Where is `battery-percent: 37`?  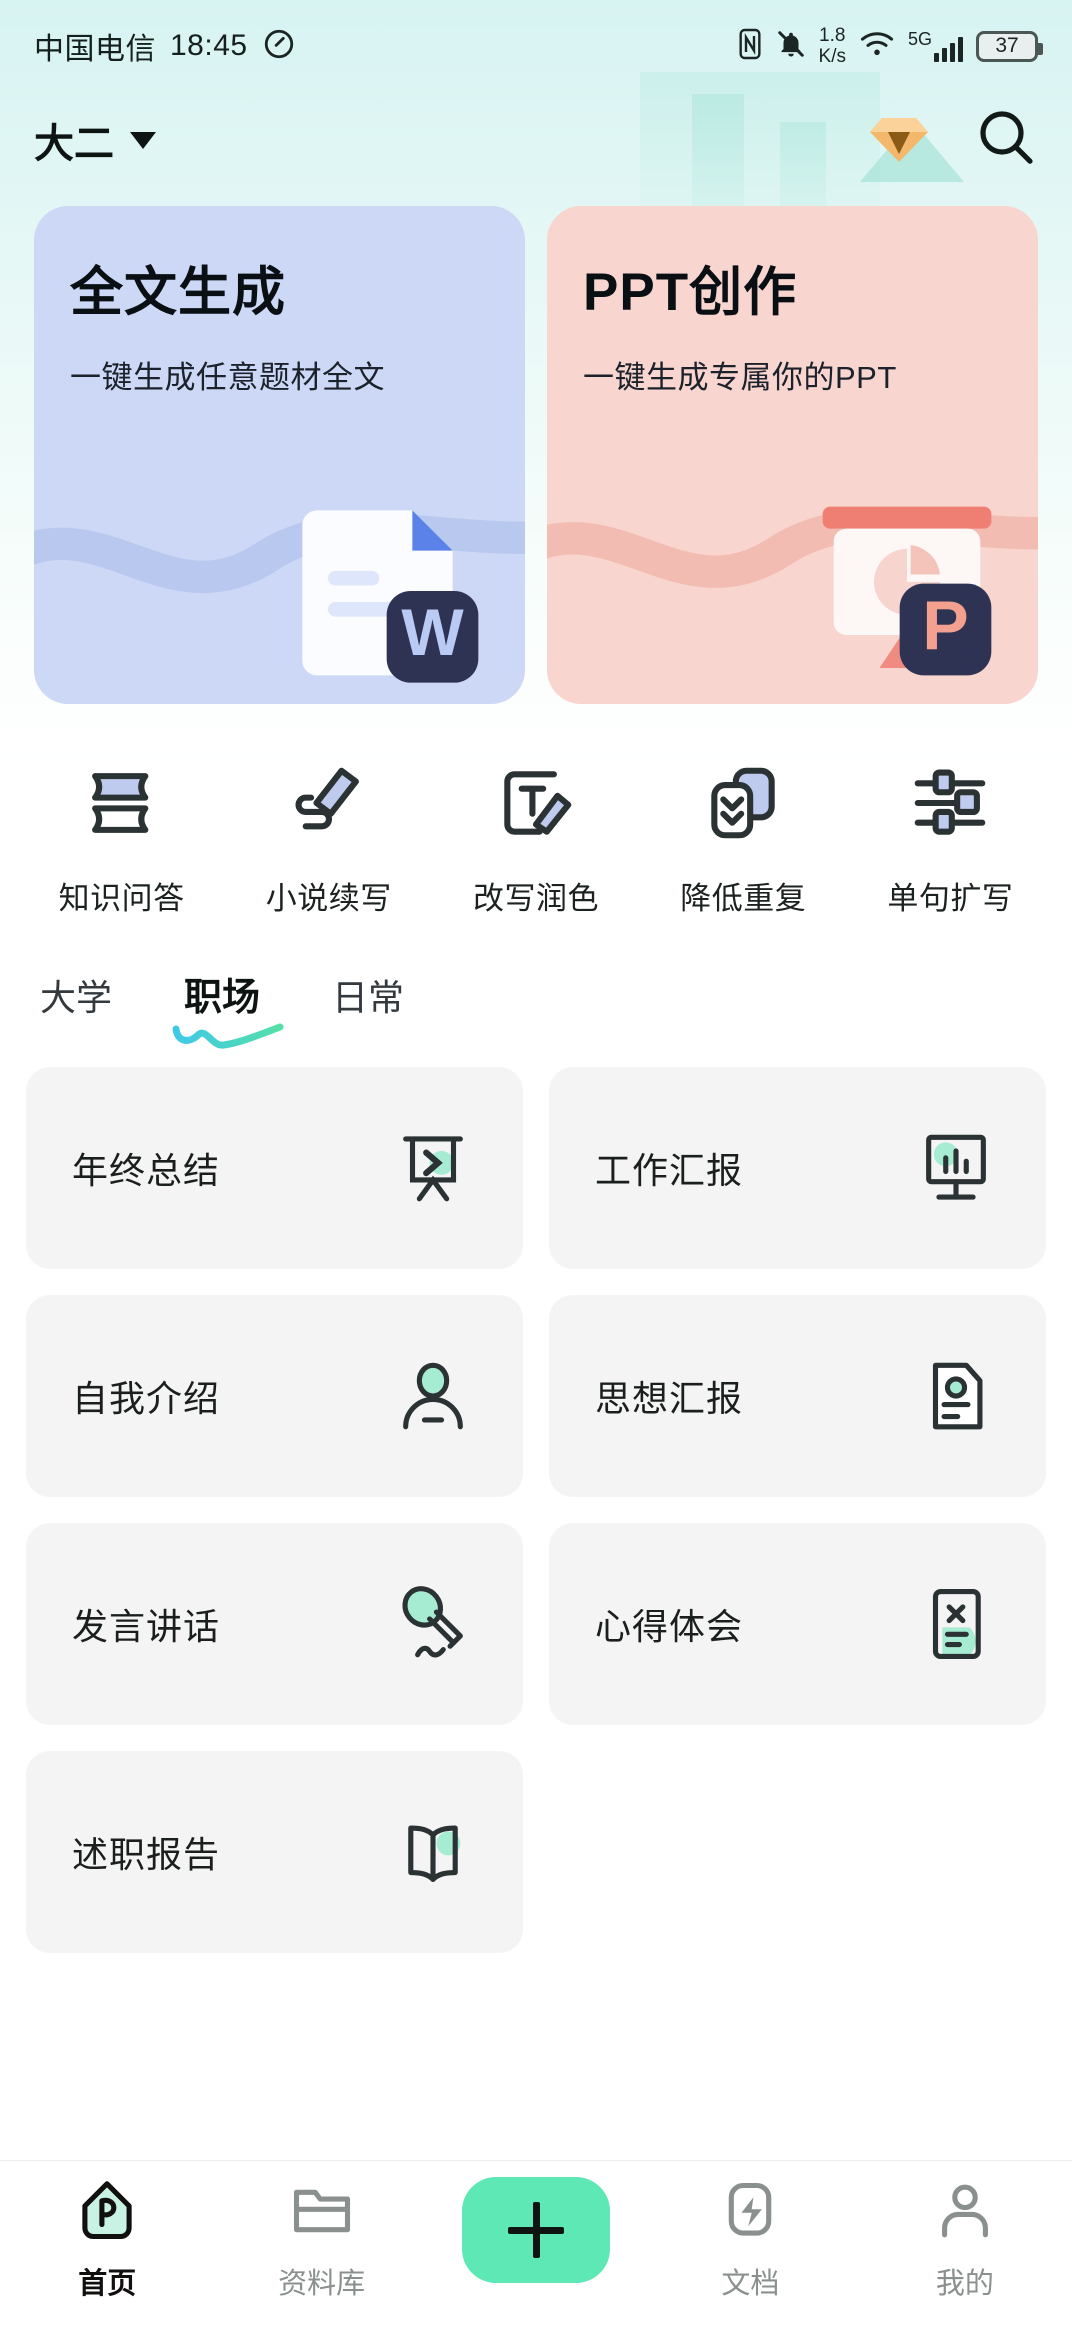 battery-percent: 37 is located at coordinates (1007, 45).